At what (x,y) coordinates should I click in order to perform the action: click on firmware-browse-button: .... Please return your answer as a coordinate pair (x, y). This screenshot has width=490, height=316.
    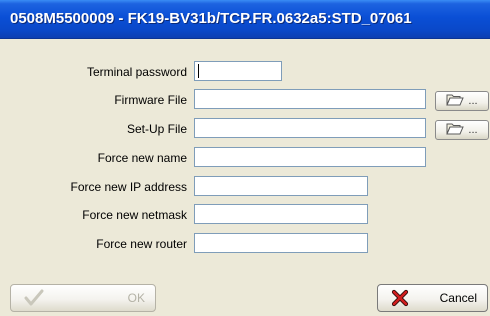
    Looking at the image, I should click on (462, 101).